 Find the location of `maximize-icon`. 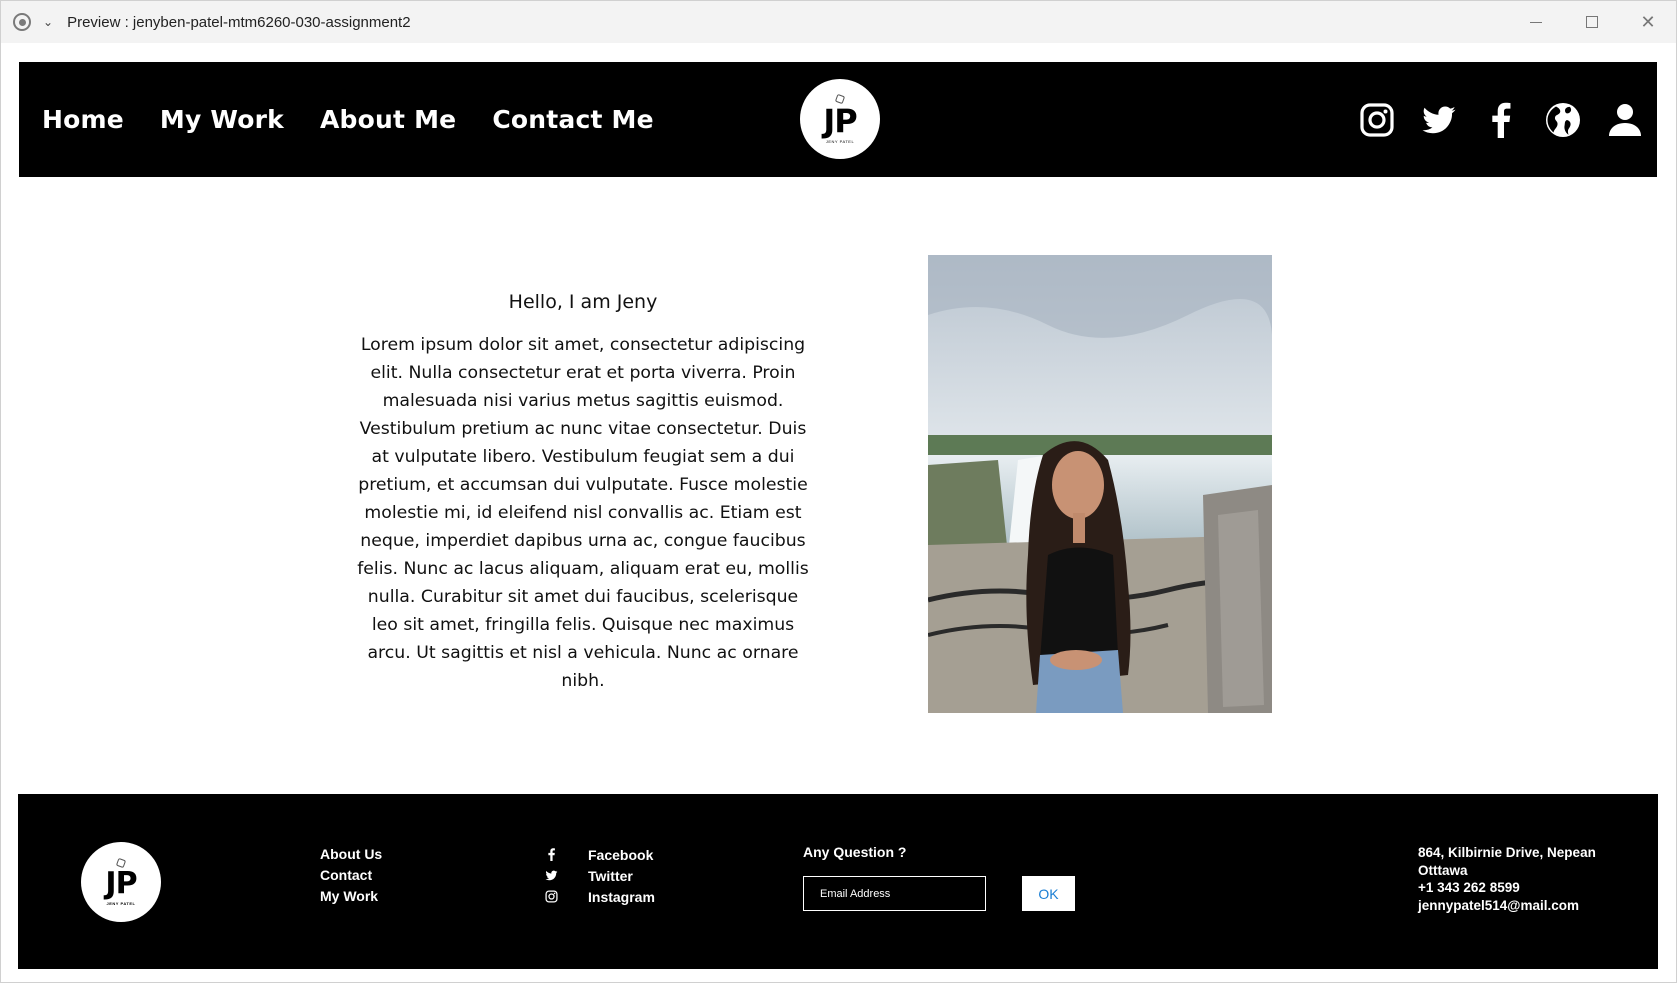

maximize-icon is located at coordinates (1592, 22).